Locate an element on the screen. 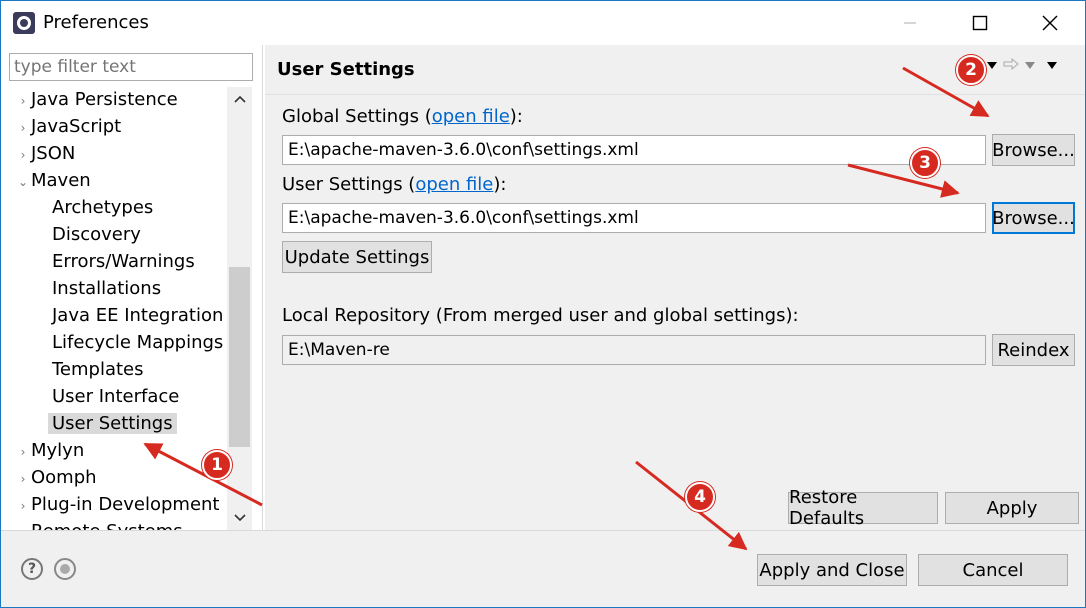  reindex-button: Reindex is located at coordinates (1033, 350).